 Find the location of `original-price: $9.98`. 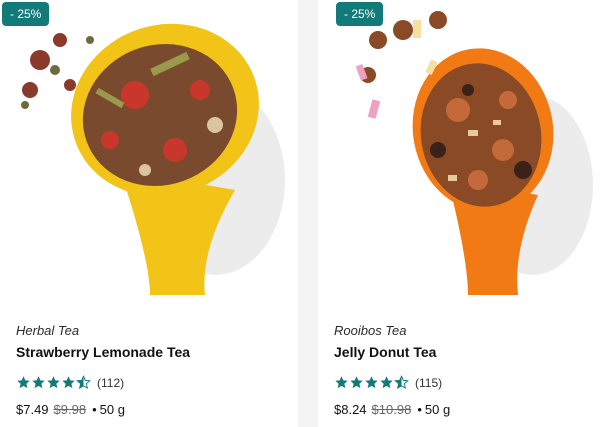

original-price: $9.98 is located at coordinates (70, 409).